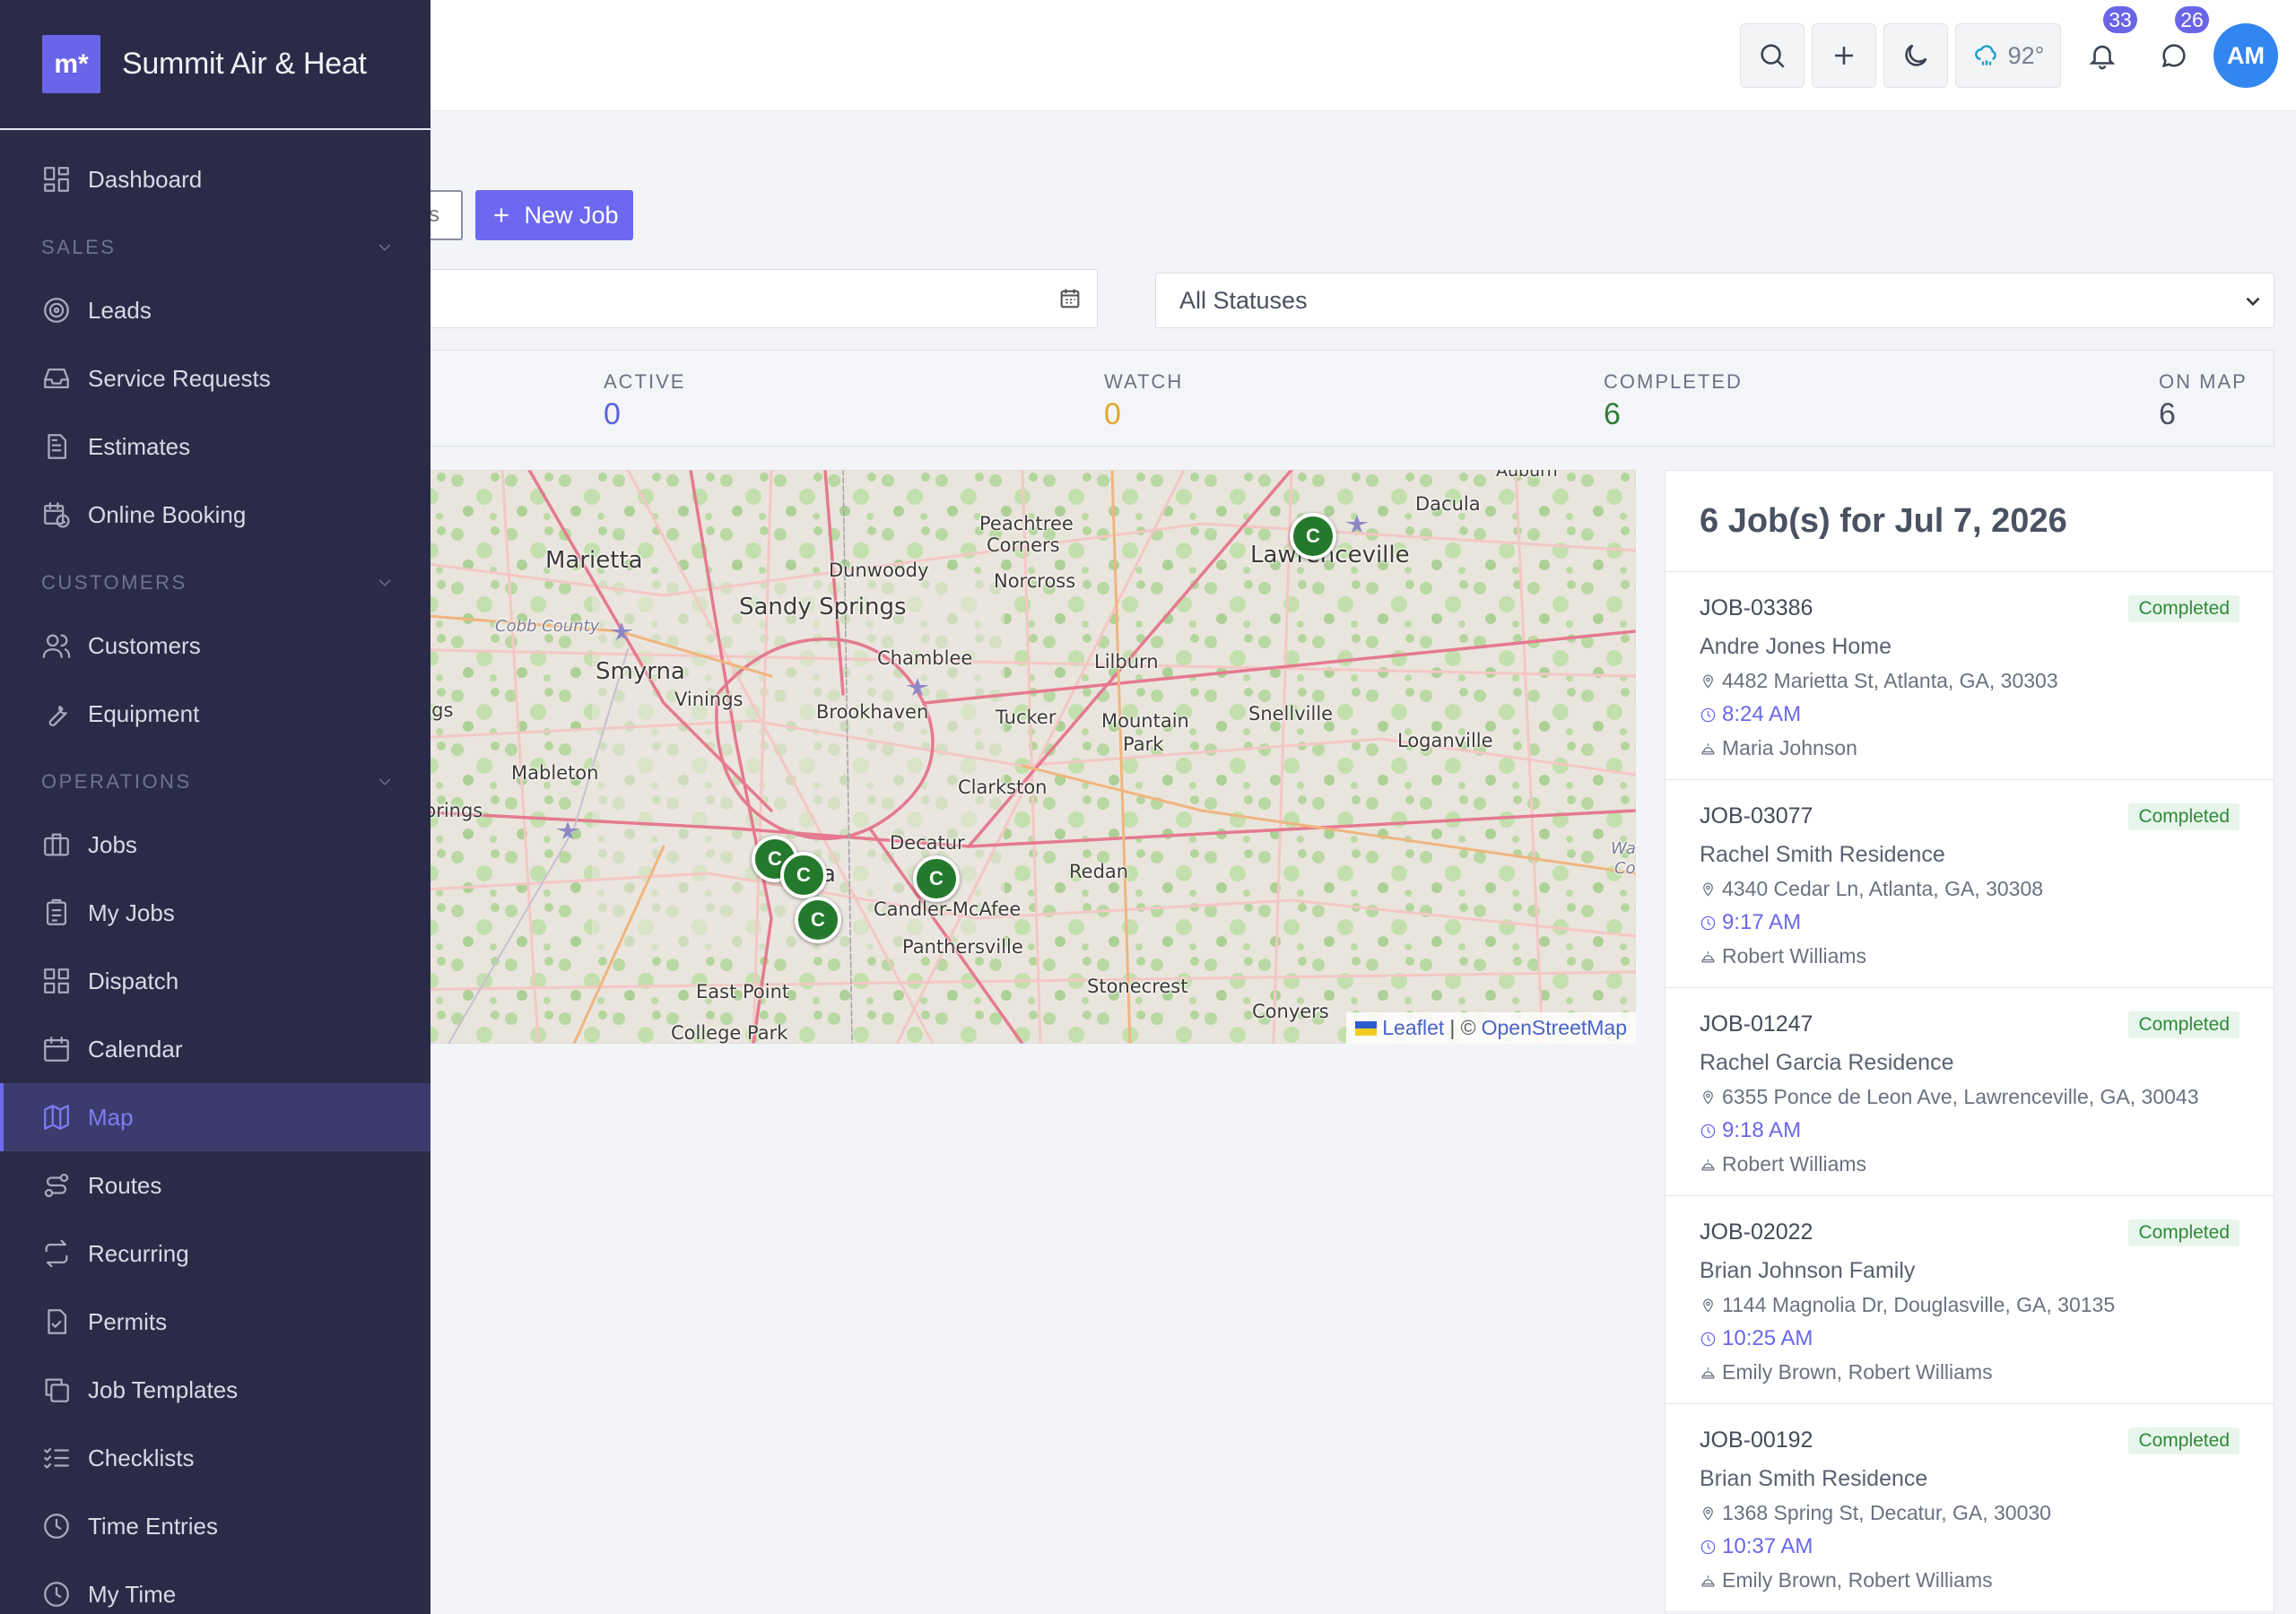 The width and height of the screenshot is (2296, 1614). Describe the element at coordinates (385, 247) in the screenshot. I see `chevron-down-icon` at that location.